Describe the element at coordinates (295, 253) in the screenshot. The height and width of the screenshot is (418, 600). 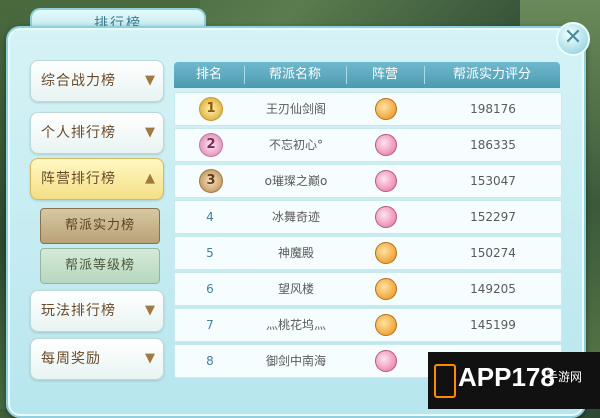
I see `guild-name: 神魔殿` at that location.